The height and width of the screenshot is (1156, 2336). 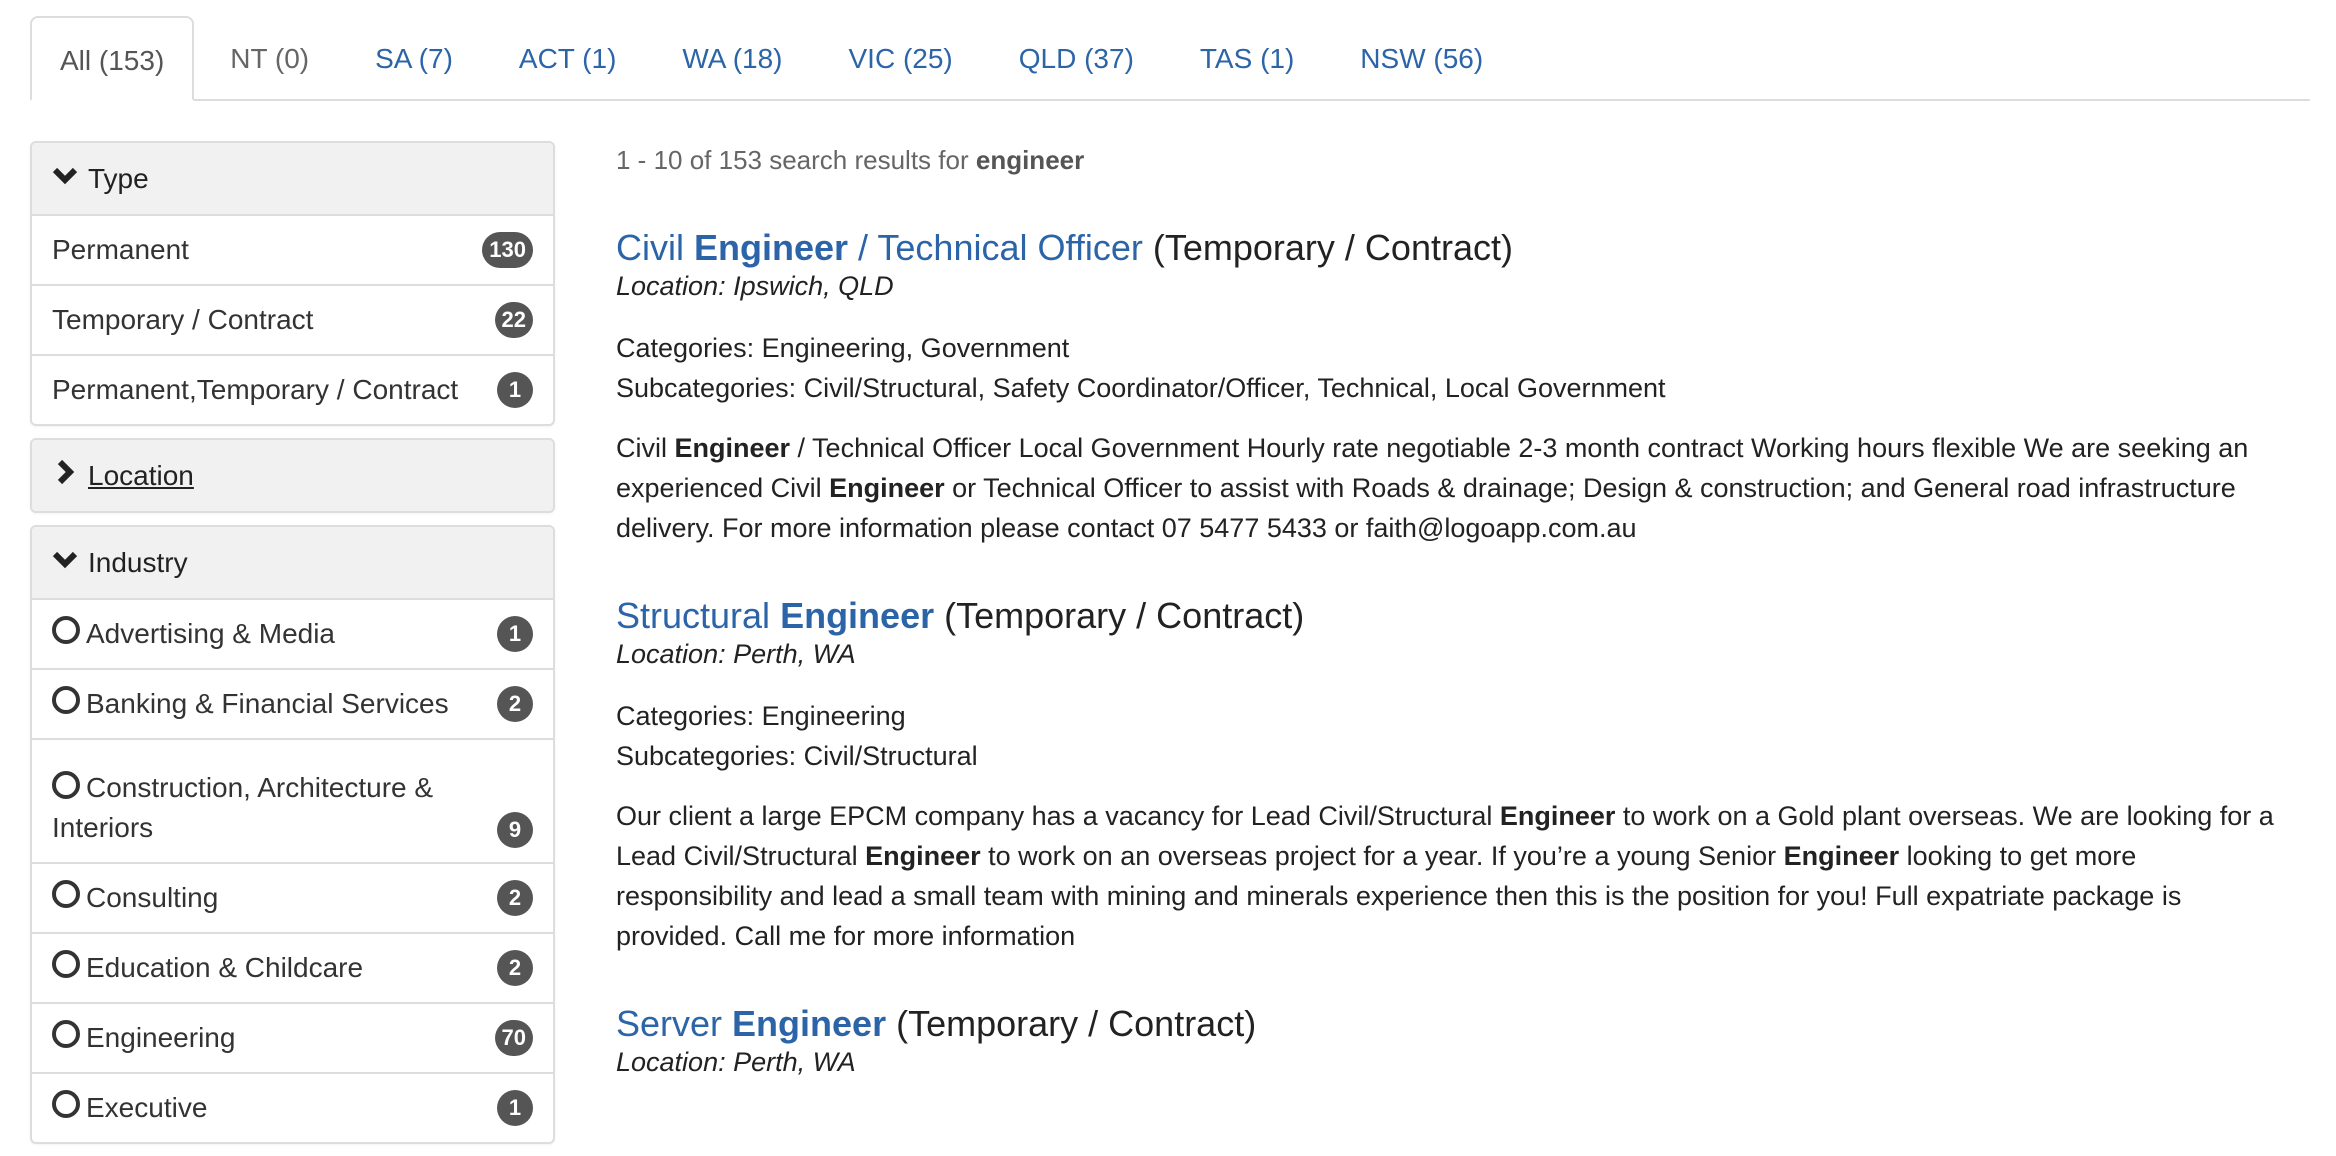 What do you see at coordinates (292, 897) in the screenshot?
I see `industry-filter-item: Consulting 2` at bounding box center [292, 897].